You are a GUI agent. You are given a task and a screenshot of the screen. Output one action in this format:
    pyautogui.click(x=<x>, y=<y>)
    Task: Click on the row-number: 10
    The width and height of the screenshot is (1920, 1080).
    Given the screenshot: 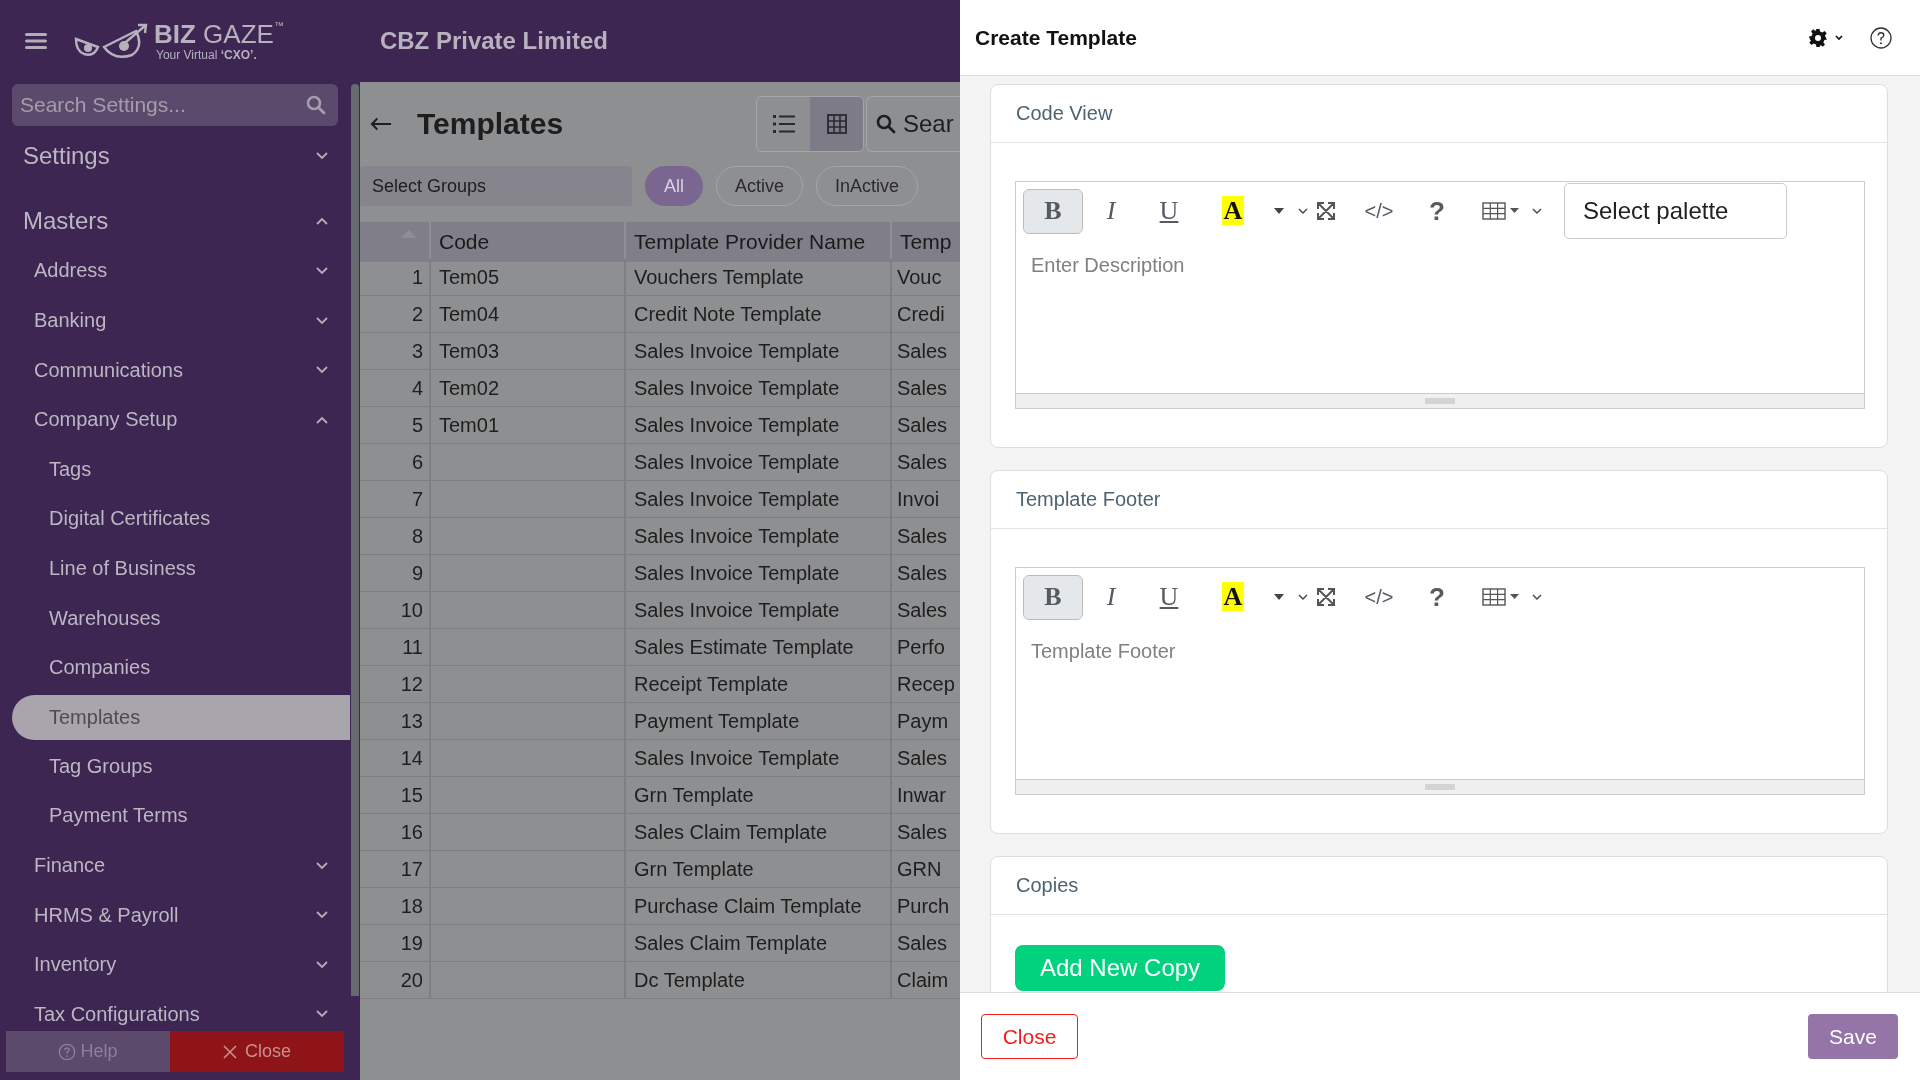 What is the action you would take?
    pyautogui.click(x=394, y=610)
    